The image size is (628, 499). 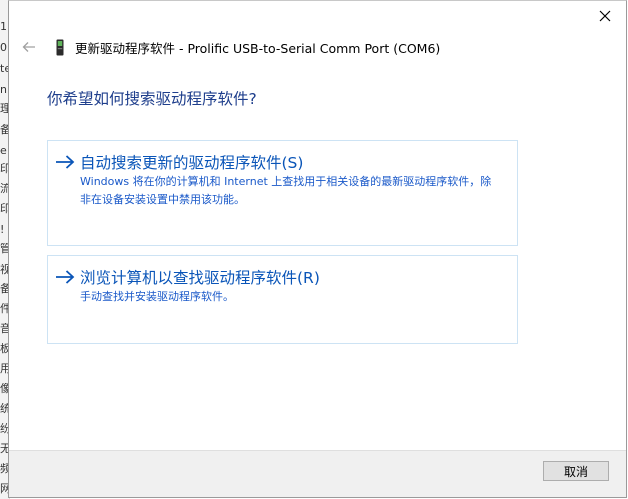 What do you see at coordinates (200, 278) in the screenshot?
I see `option-title: 浏览计算机以查找驱动程序软件(R)` at bounding box center [200, 278].